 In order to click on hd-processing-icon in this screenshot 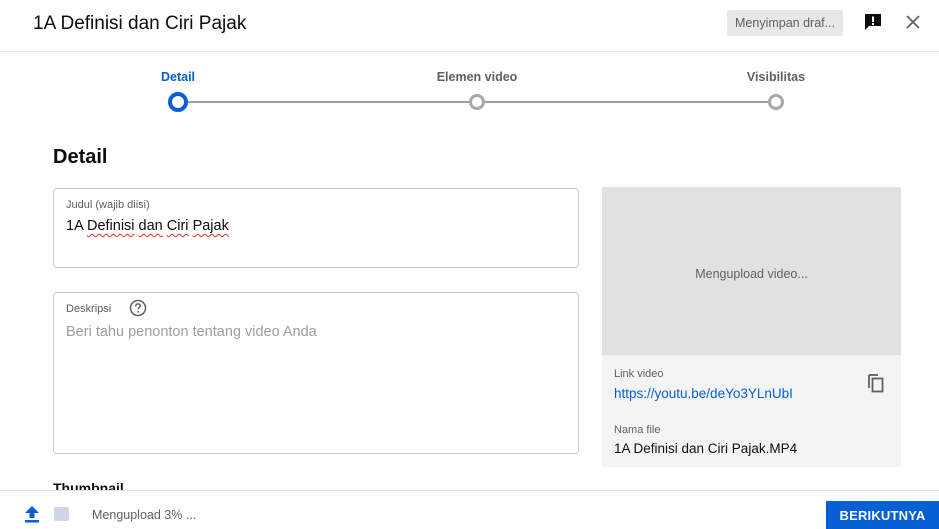, I will do `click(61, 514)`.